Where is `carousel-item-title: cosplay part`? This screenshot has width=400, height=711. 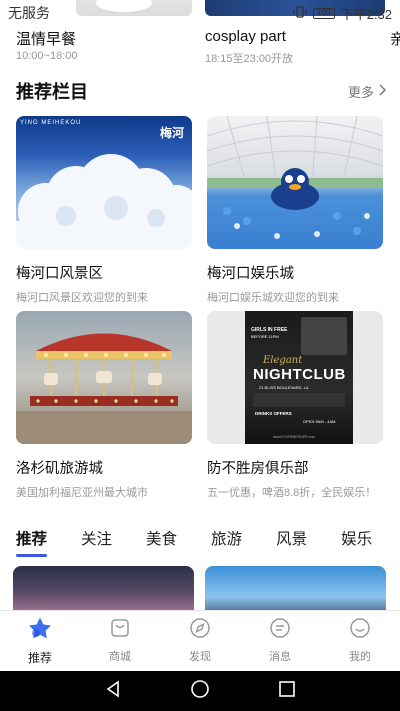
carousel-item-title: cosplay part is located at coordinates (245, 36).